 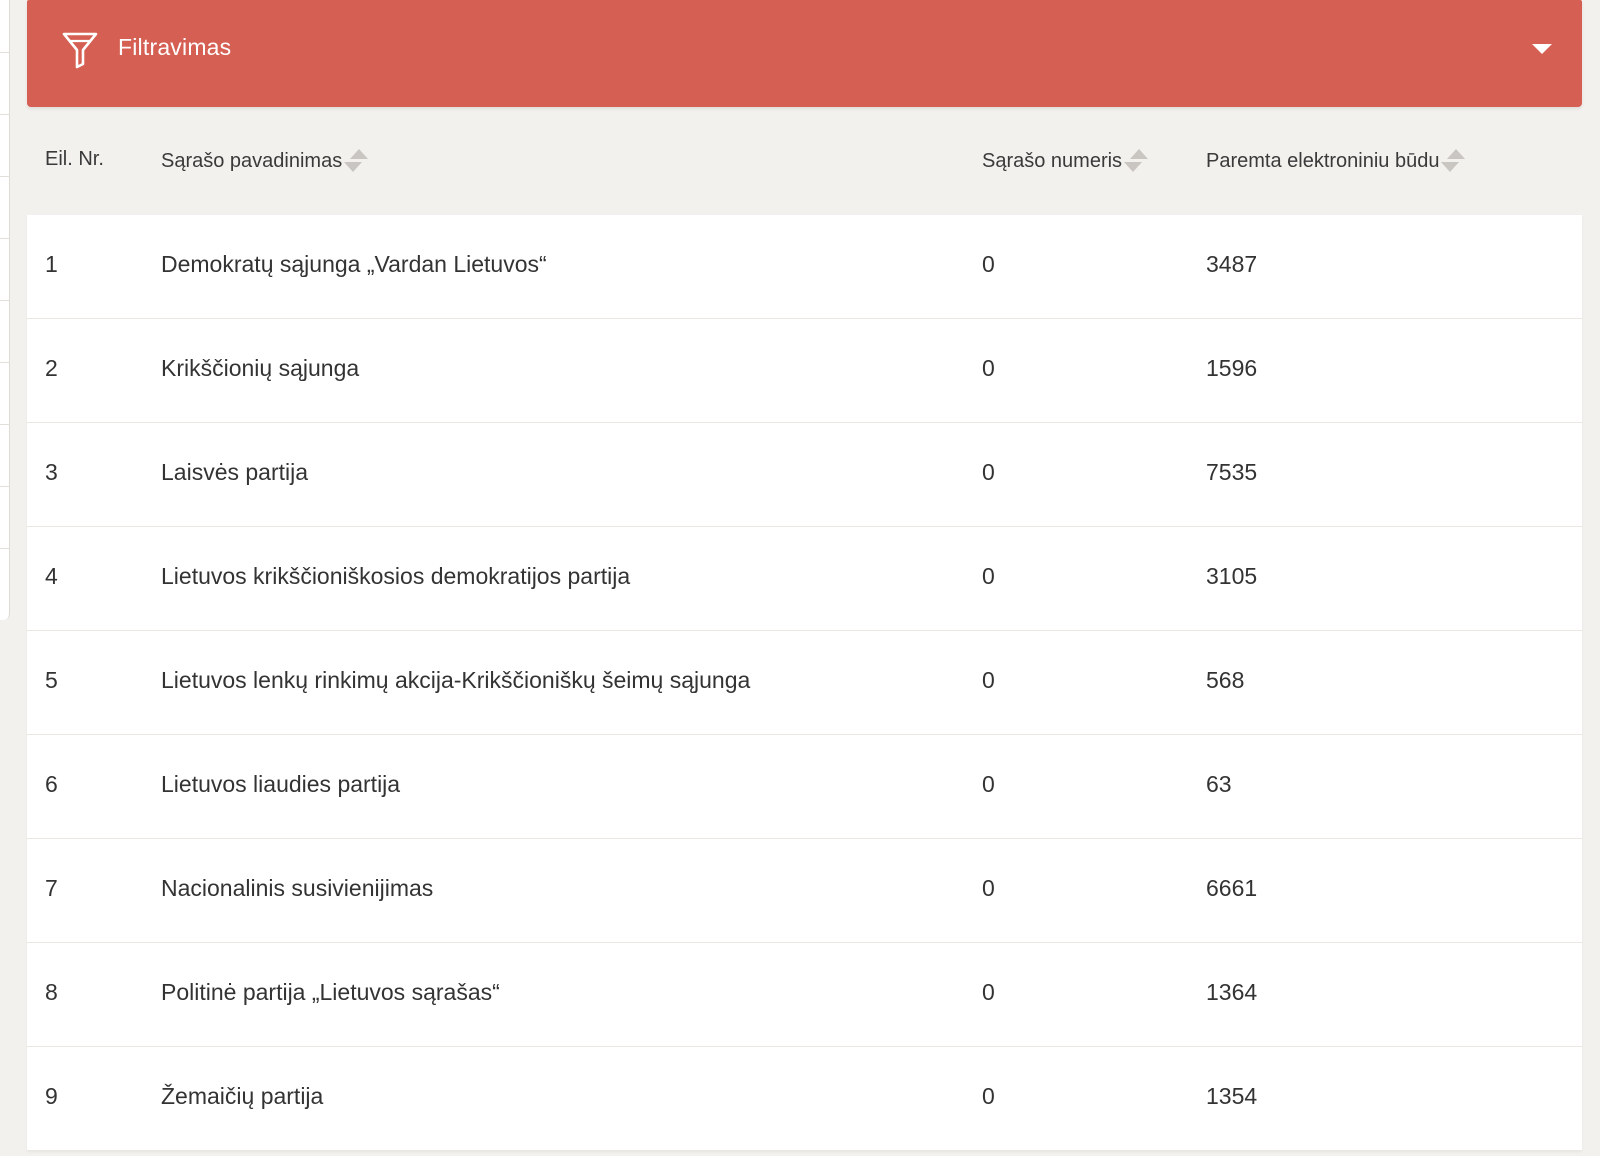 I want to click on column-header-nr: Eil. Nr., so click(x=74, y=159).